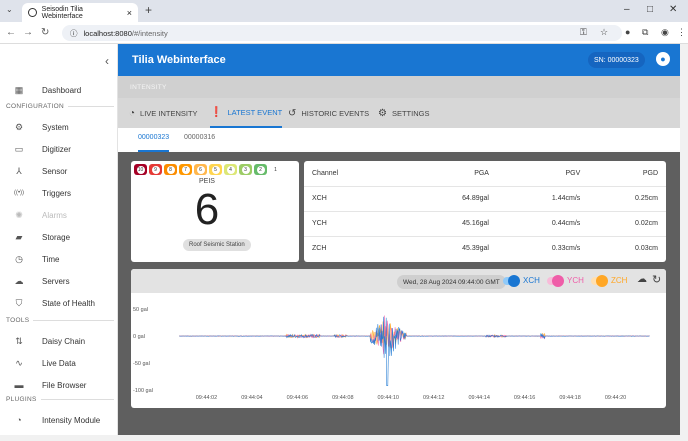 The image size is (688, 441). Describe the element at coordinates (19, 236) in the screenshot. I see `storage-icon: ▰` at that location.